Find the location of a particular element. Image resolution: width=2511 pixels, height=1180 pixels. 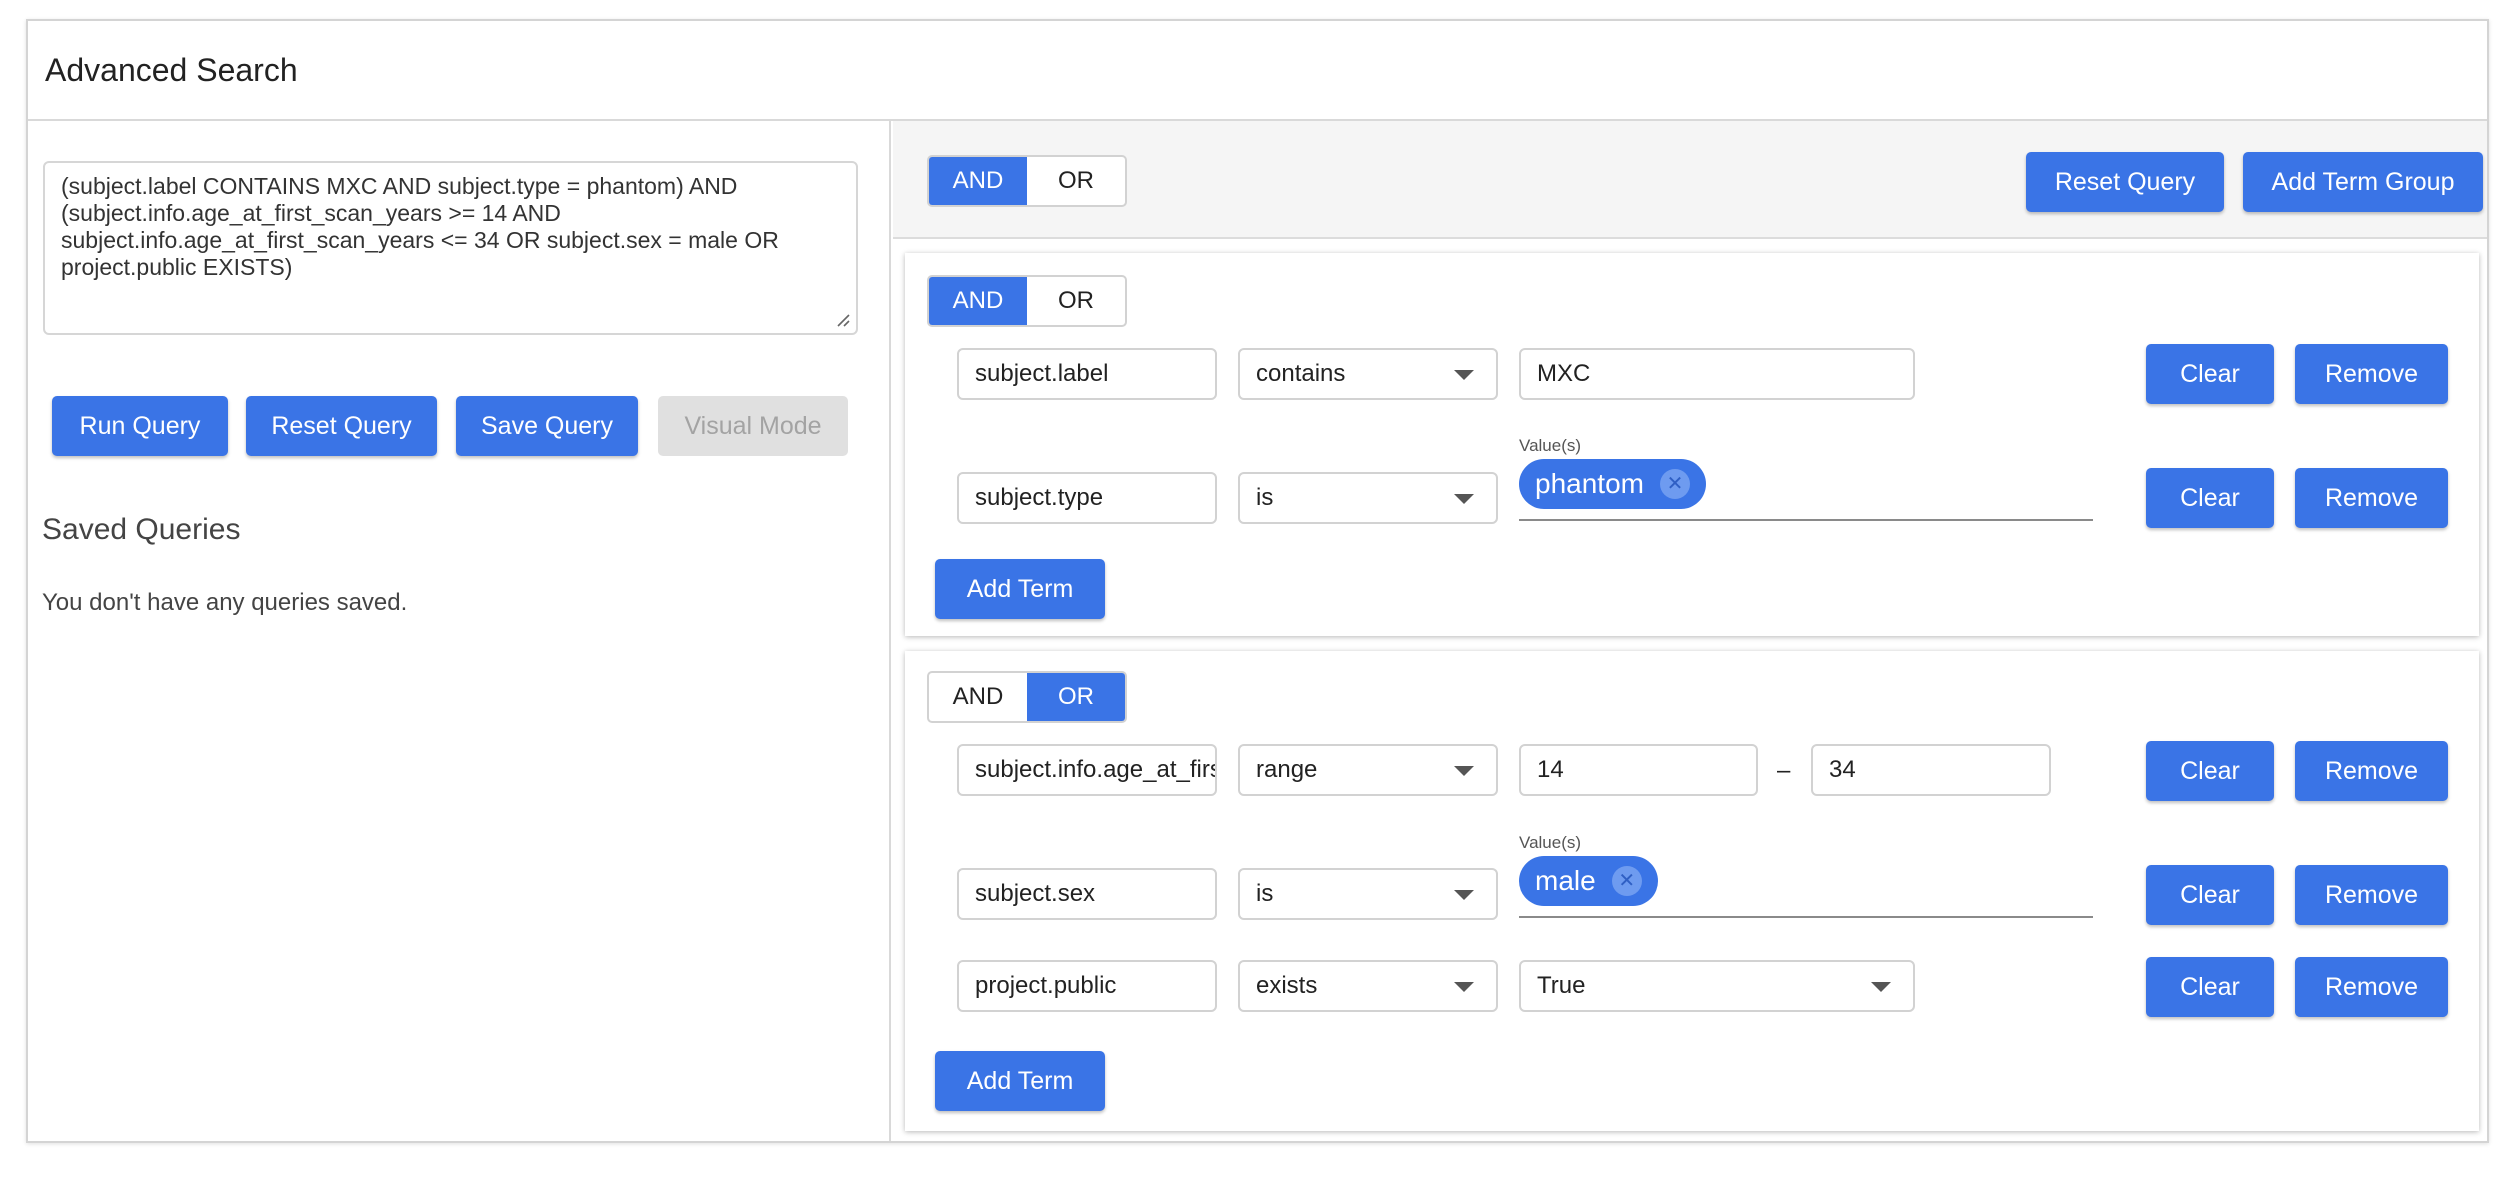

value-chip-label: phantom is located at coordinates (1589, 483).